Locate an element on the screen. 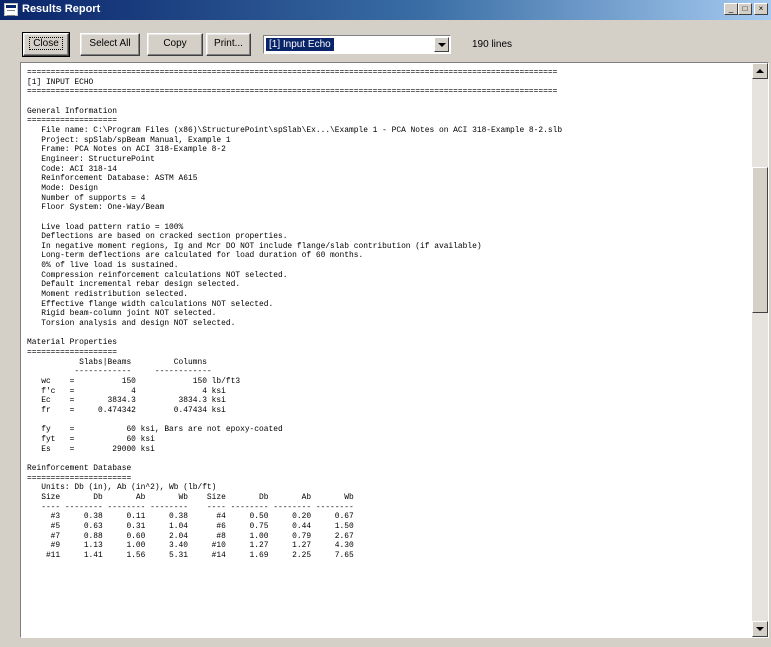 The width and height of the screenshot is (771, 647). close-button: Close is located at coordinates (46, 44).